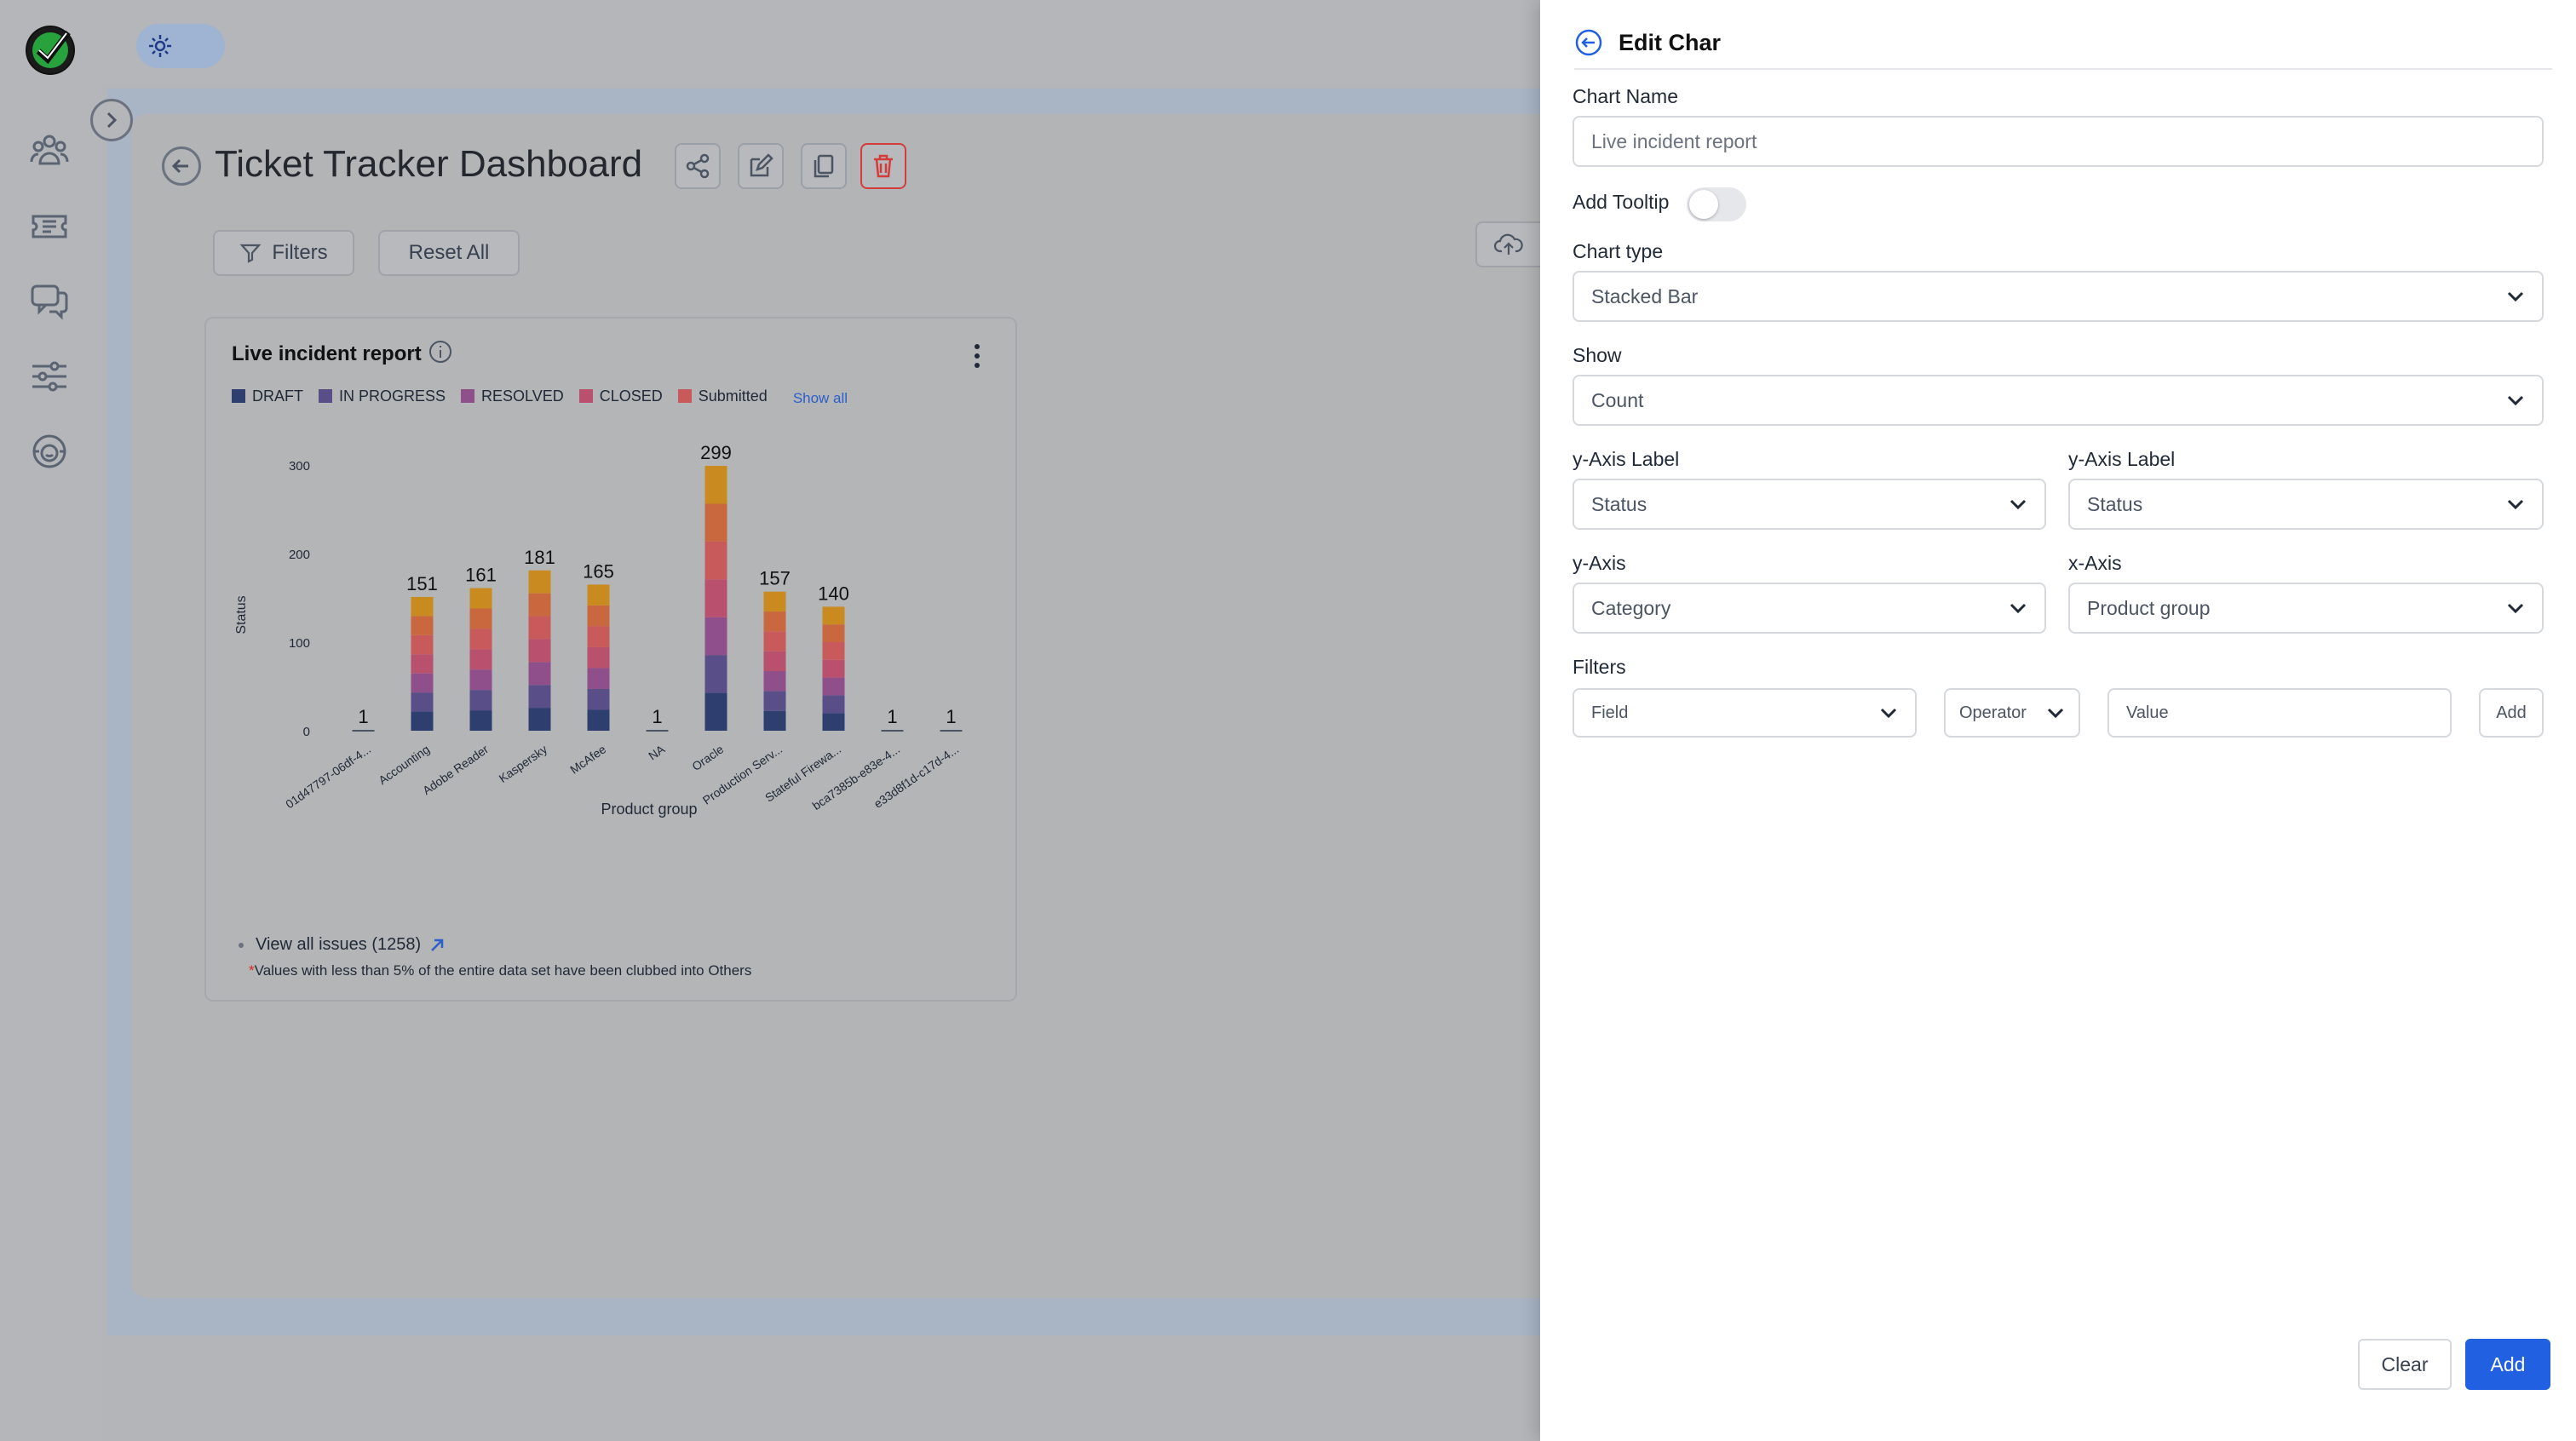  Describe the element at coordinates (1745, 713) in the screenshot. I see `filter-field-select: Field` at that location.